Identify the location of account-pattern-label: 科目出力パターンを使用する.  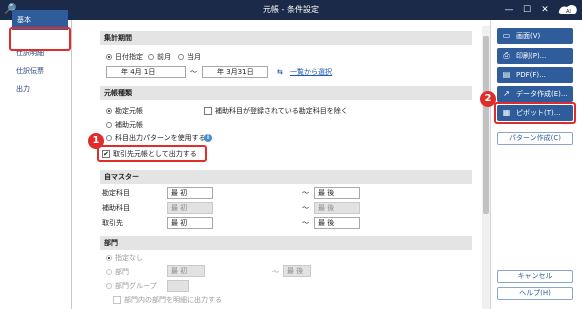
(160, 138).